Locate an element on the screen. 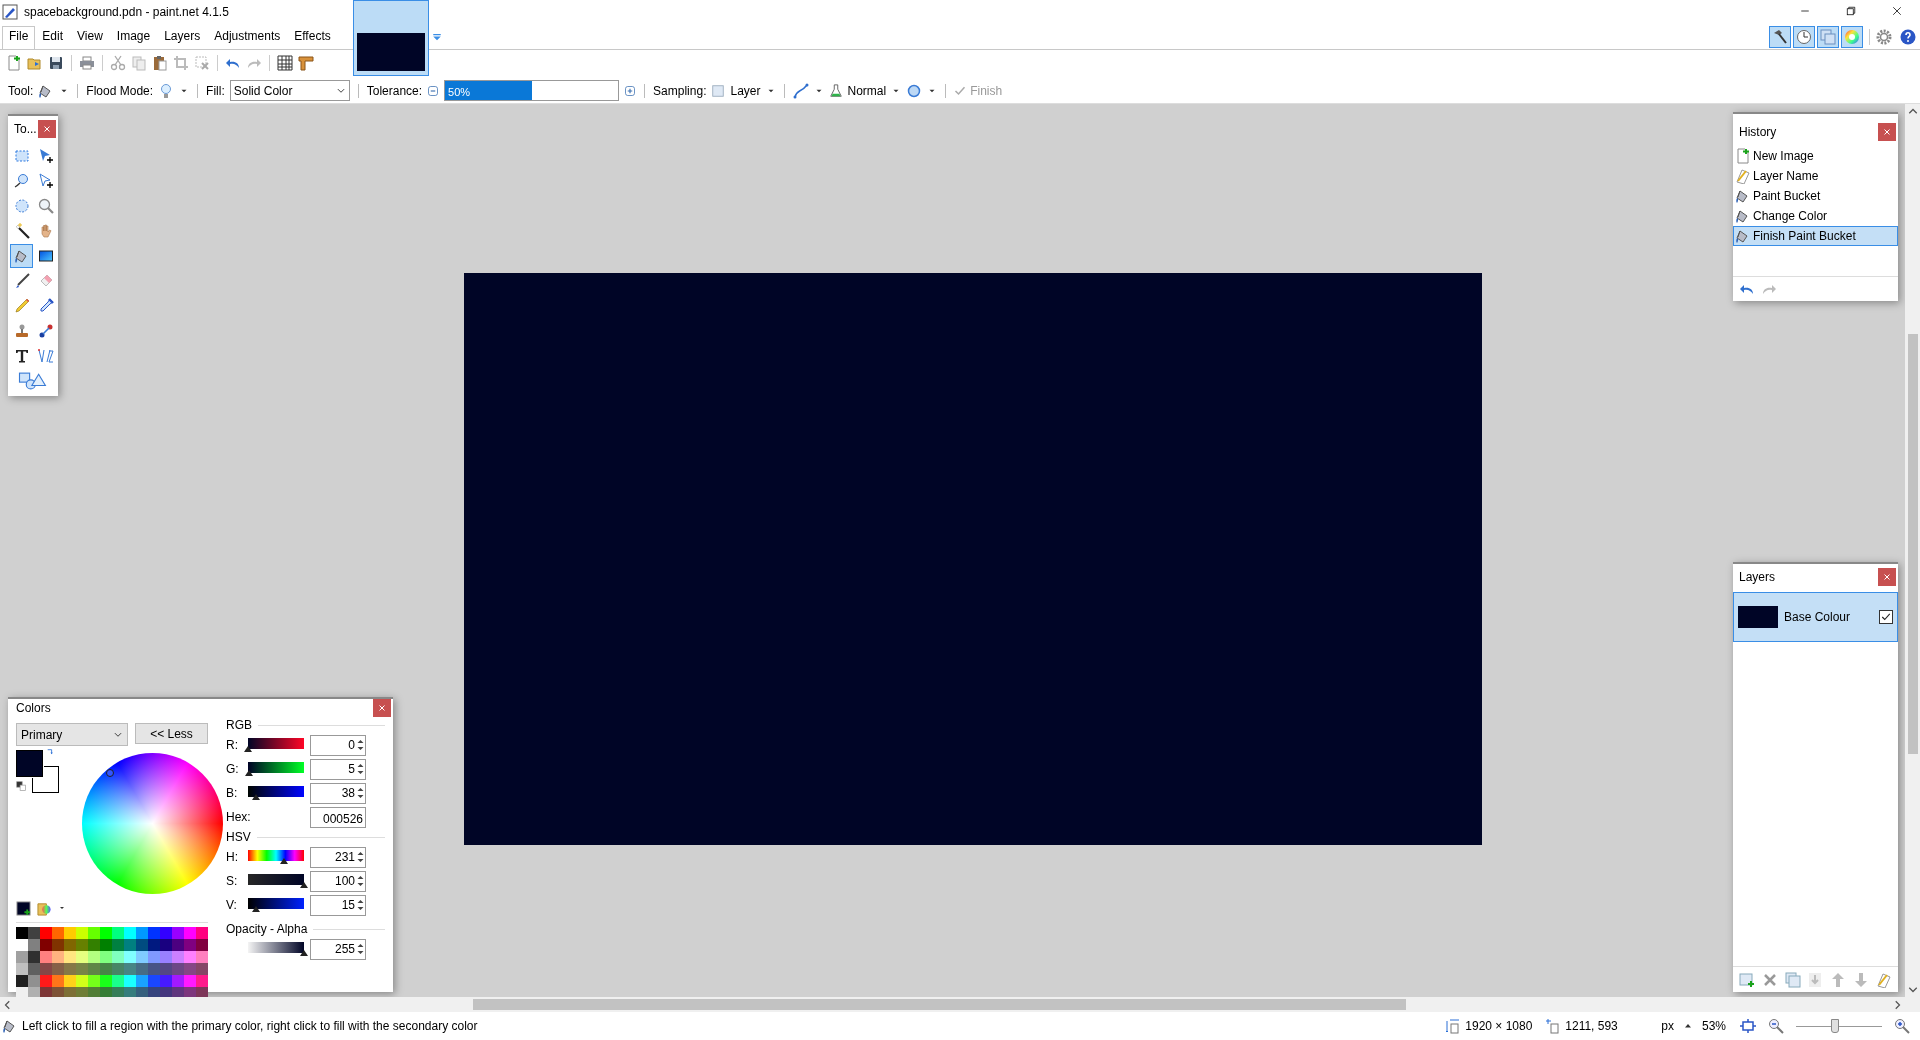  menu-item: Layers is located at coordinates (182, 37).